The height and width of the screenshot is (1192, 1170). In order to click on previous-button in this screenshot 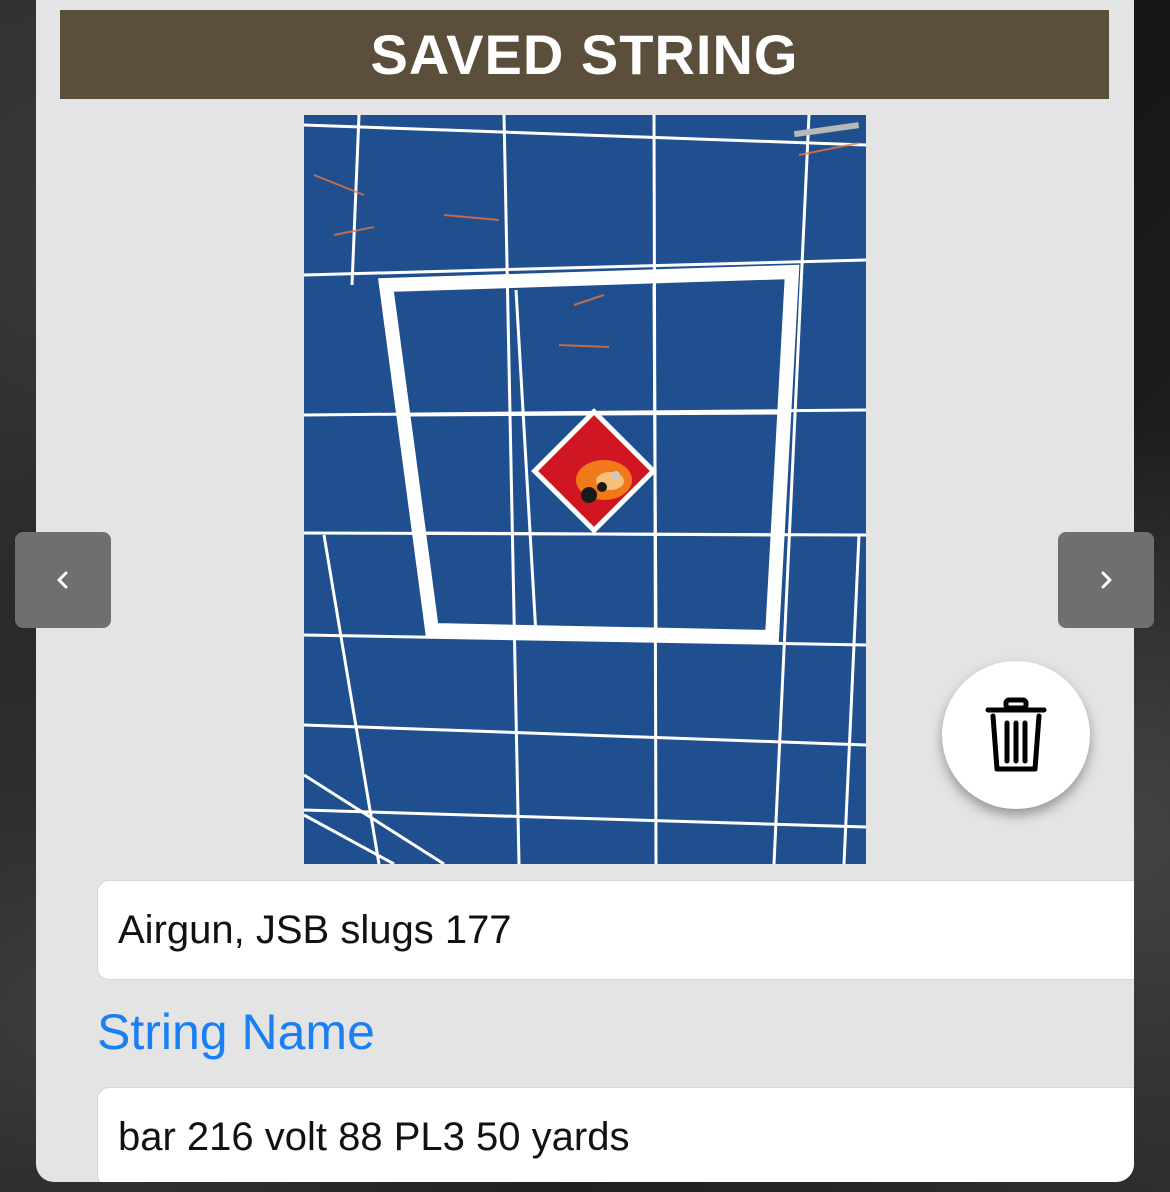, I will do `click(63, 580)`.